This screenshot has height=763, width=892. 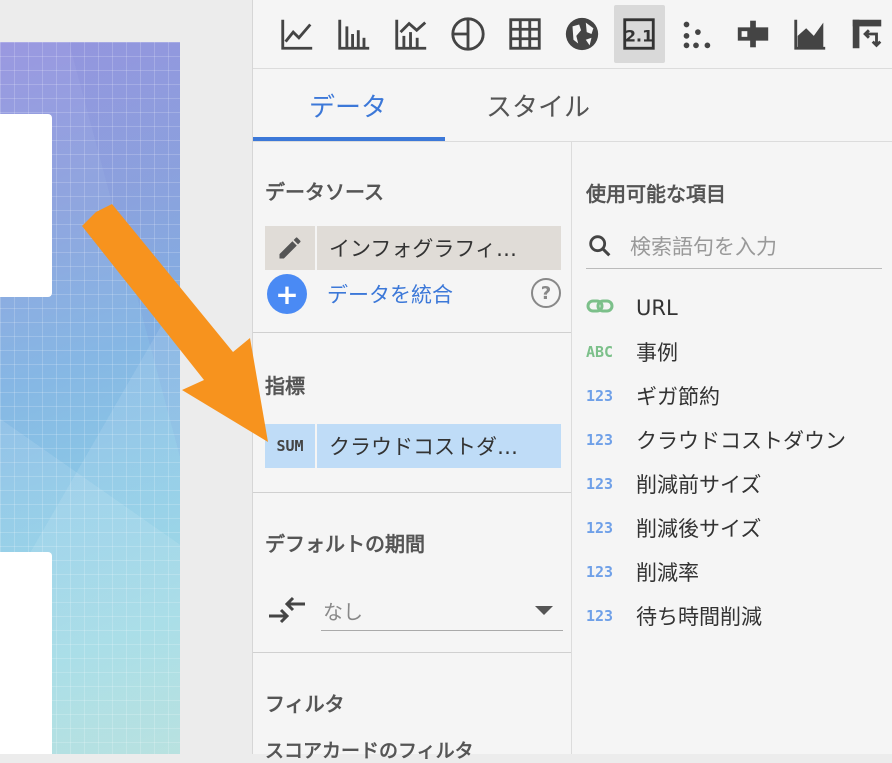 What do you see at coordinates (716, 572) in the screenshot?
I see `field-item: 123 削減率` at bounding box center [716, 572].